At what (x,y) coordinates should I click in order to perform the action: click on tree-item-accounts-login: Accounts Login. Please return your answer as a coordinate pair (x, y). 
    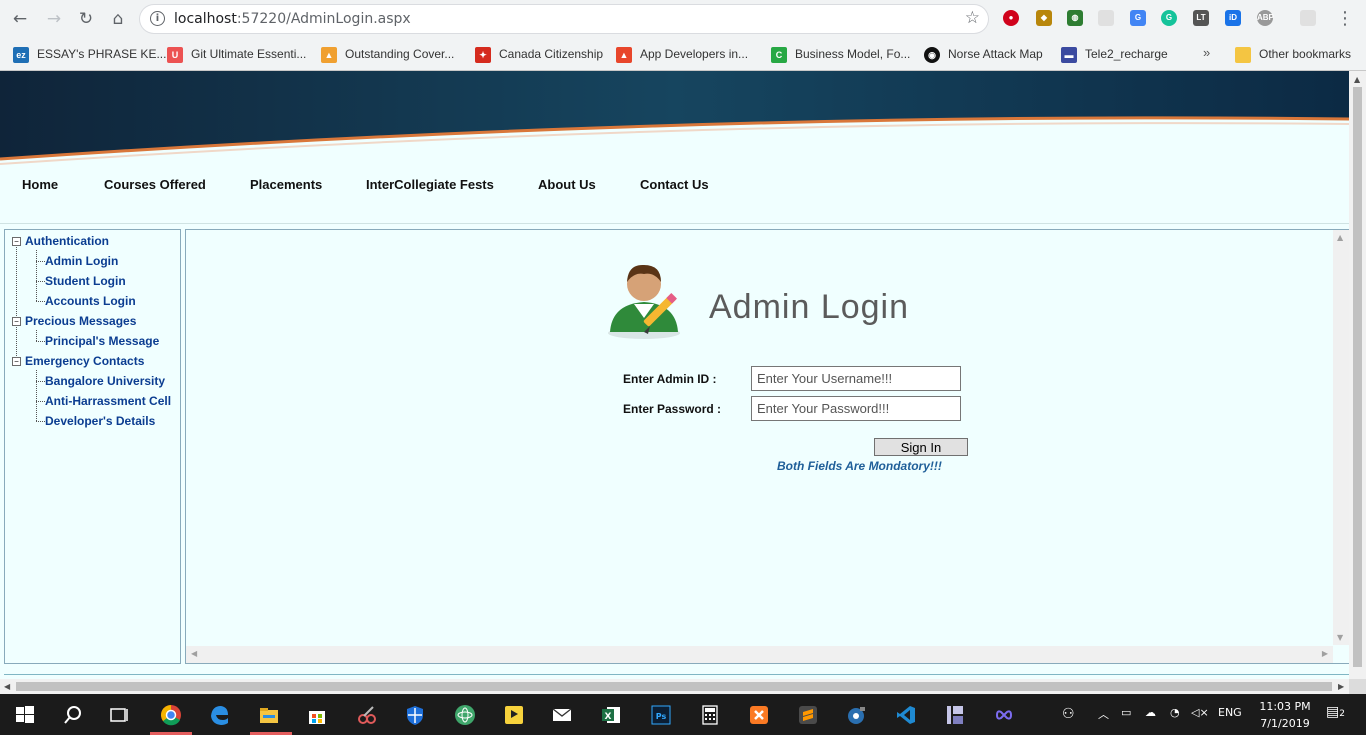
    Looking at the image, I should click on (90, 301).